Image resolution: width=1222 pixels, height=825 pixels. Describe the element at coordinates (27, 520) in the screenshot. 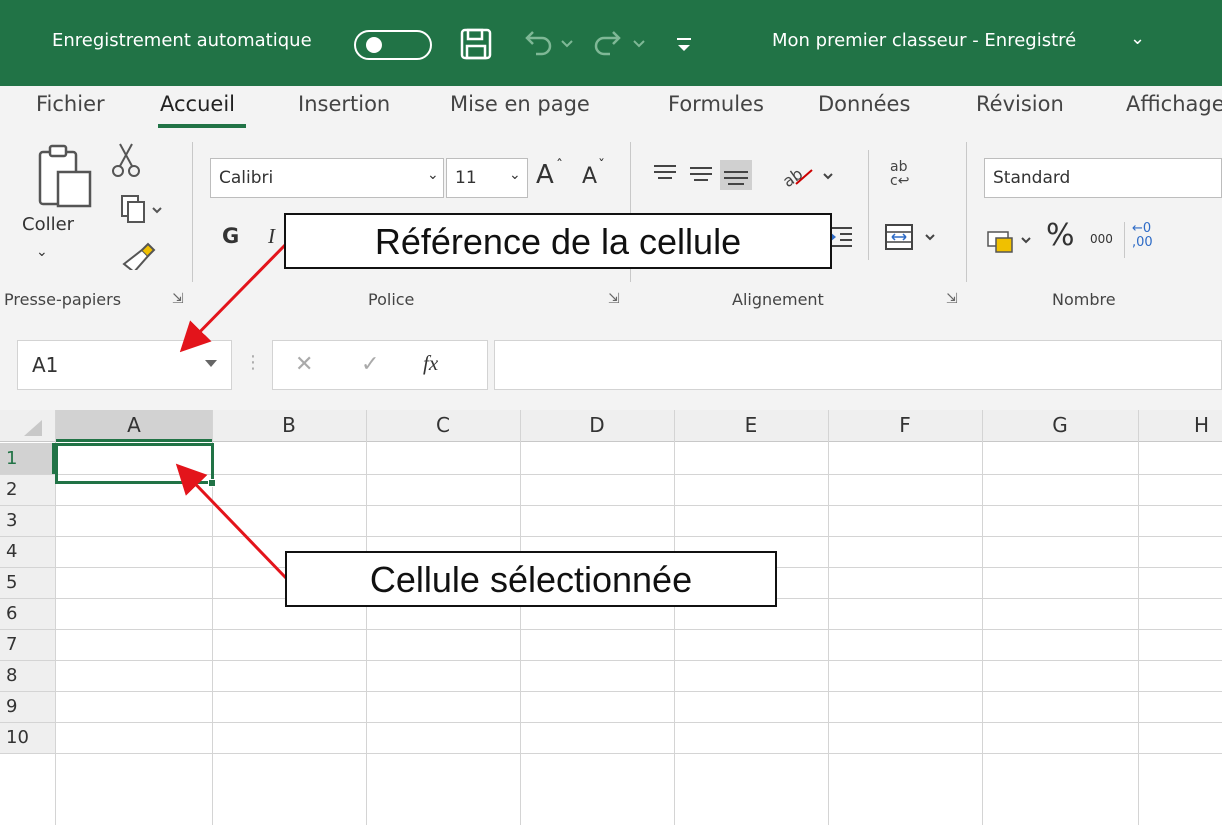

I see `row-header-3: 3` at that location.